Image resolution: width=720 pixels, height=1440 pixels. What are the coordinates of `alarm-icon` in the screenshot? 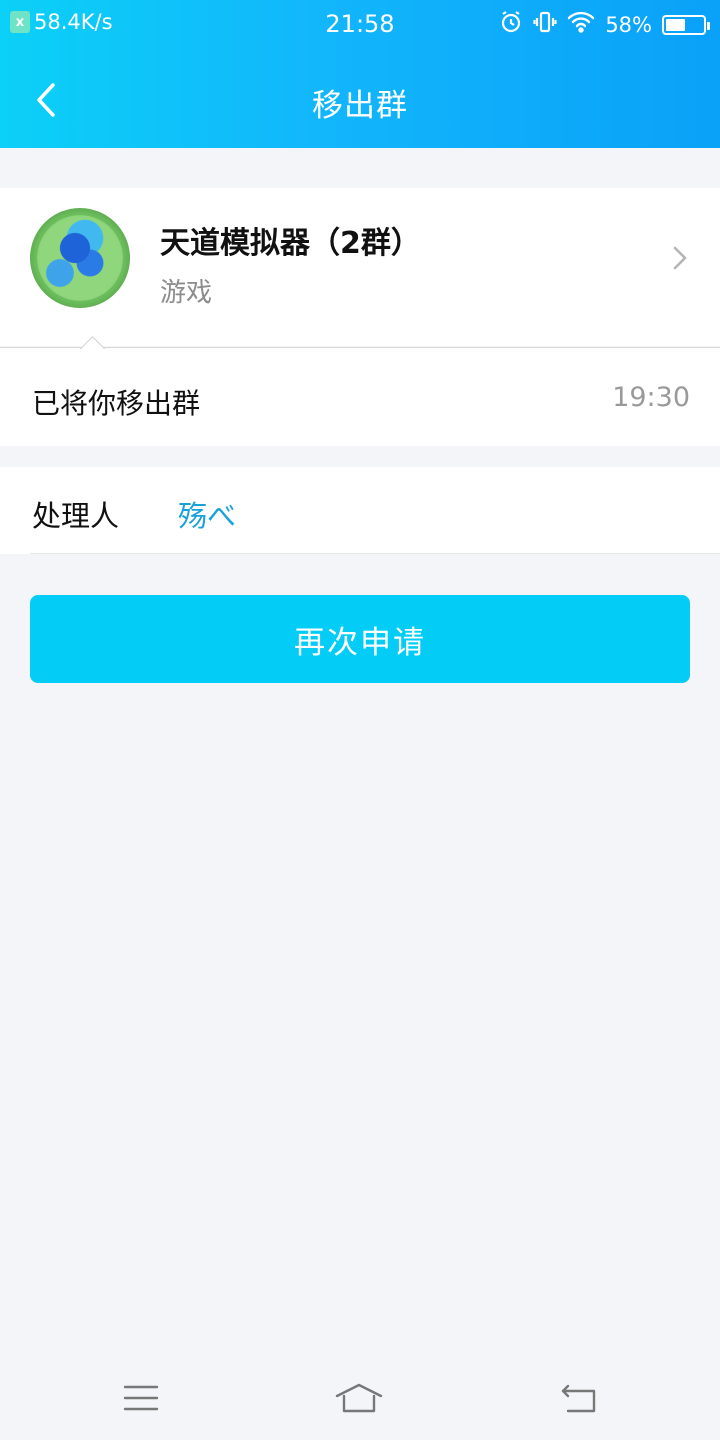 It's located at (511, 24).